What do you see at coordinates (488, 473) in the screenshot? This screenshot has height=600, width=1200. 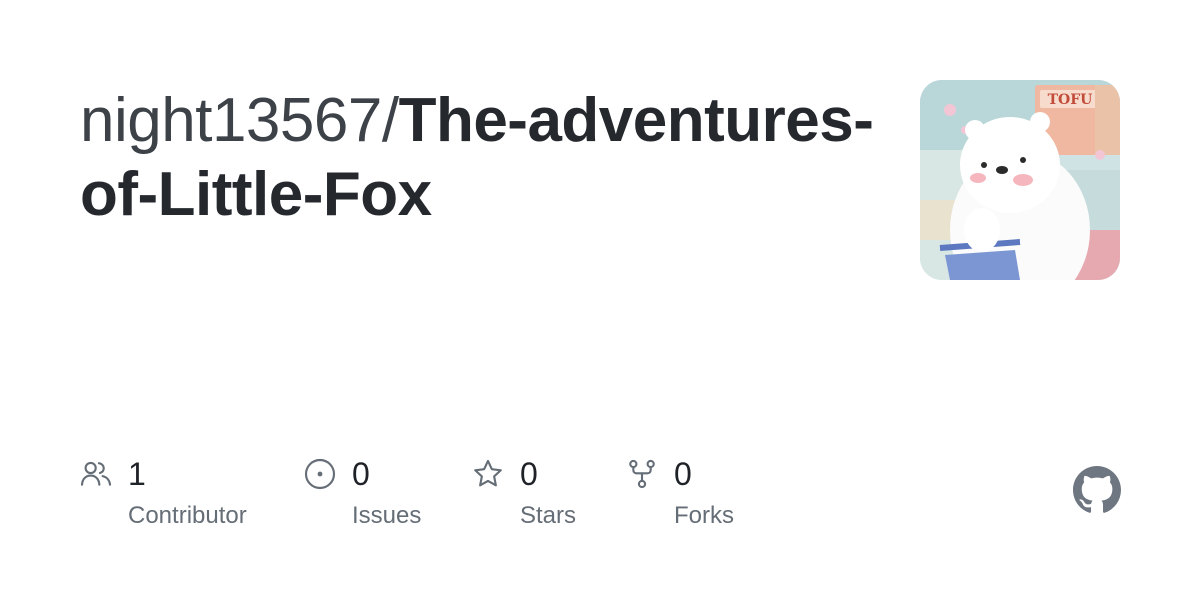 I see `star-icon` at bounding box center [488, 473].